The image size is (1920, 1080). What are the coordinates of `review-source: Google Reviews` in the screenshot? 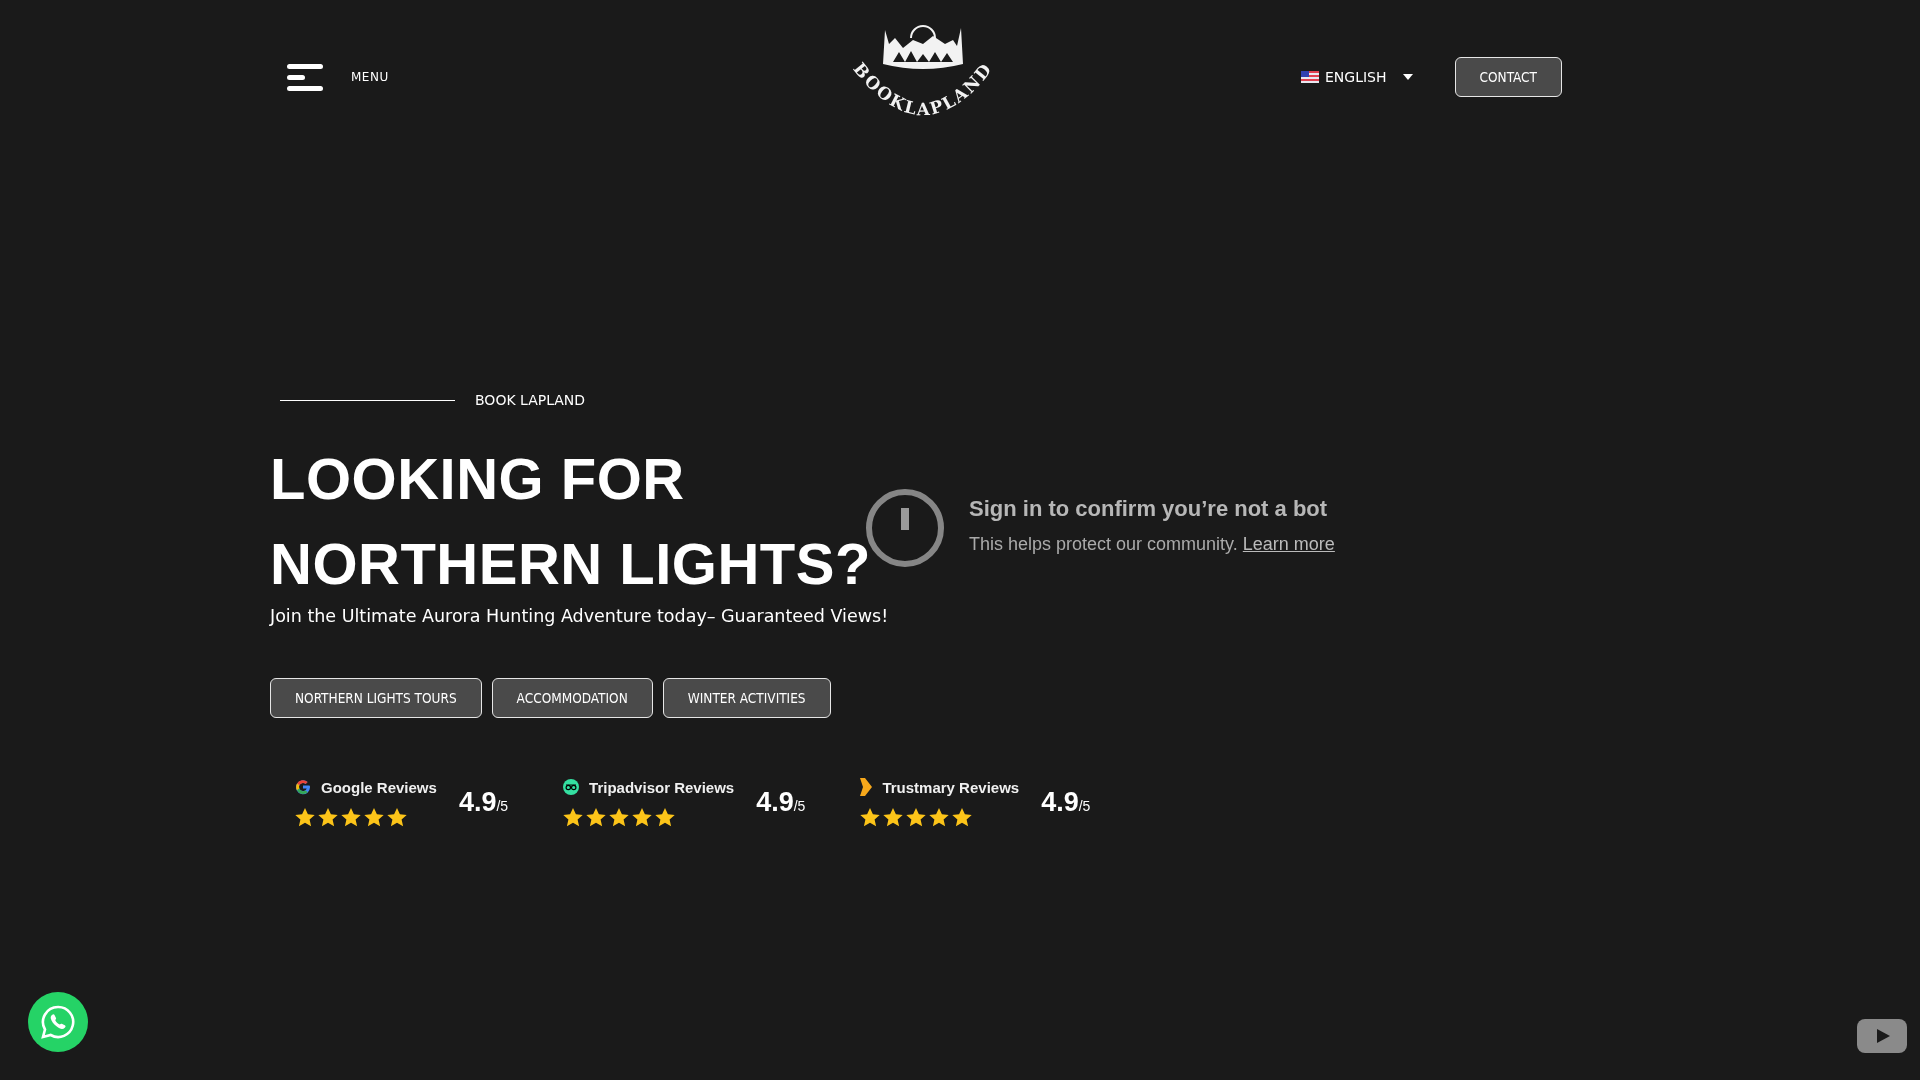 It's located at (379, 787).